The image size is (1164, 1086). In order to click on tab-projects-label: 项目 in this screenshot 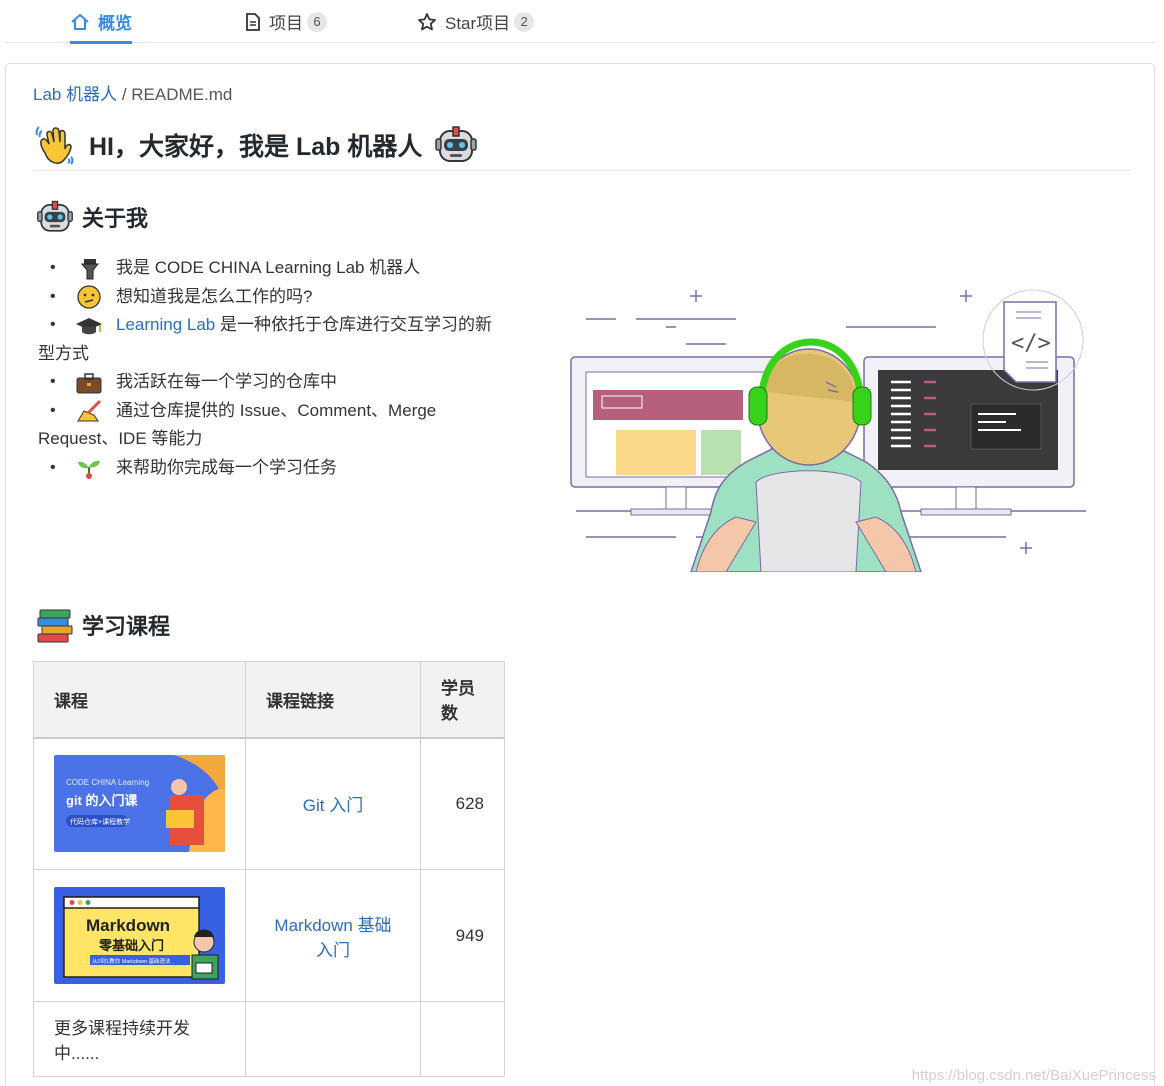, I will do `click(286, 23)`.